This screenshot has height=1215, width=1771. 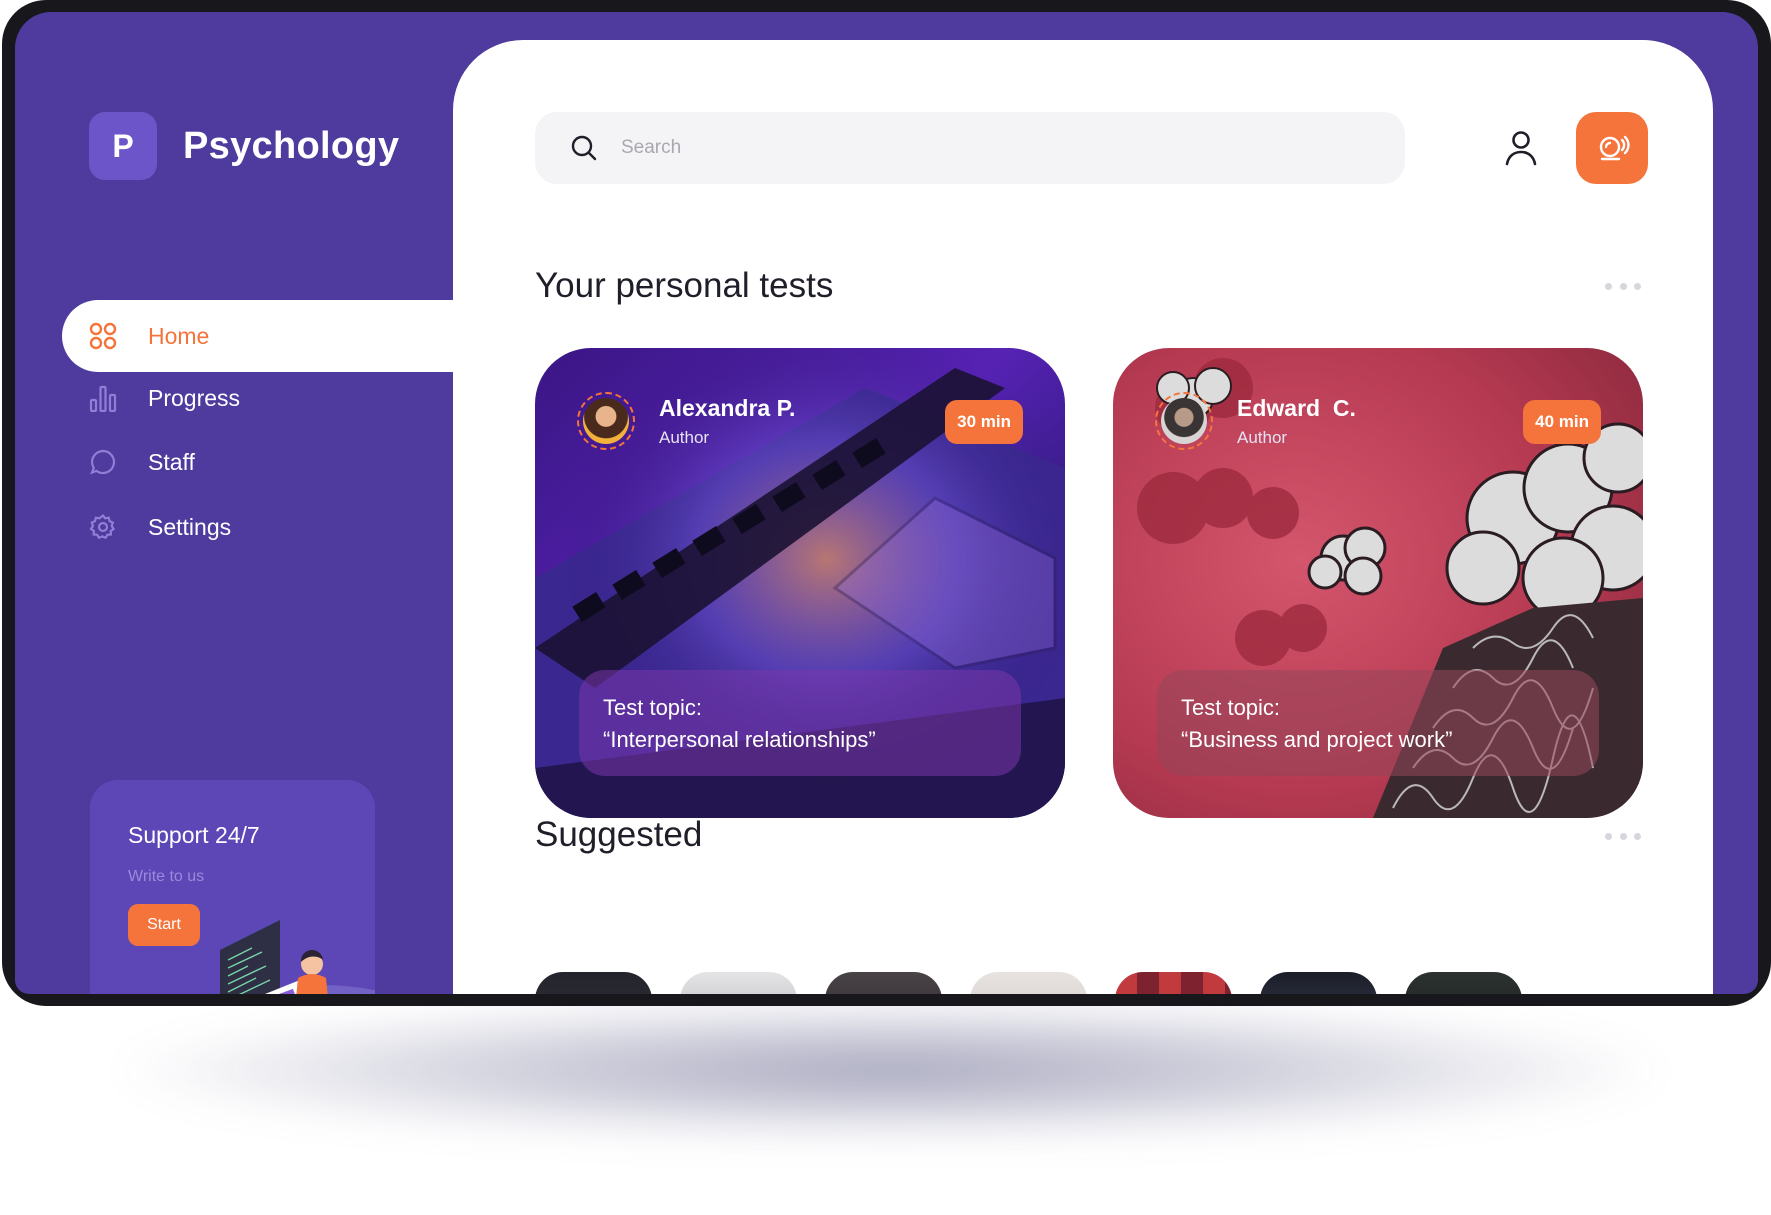 What do you see at coordinates (1317, 739) in the screenshot?
I see `topic-name: “Business and project work”` at bounding box center [1317, 739].